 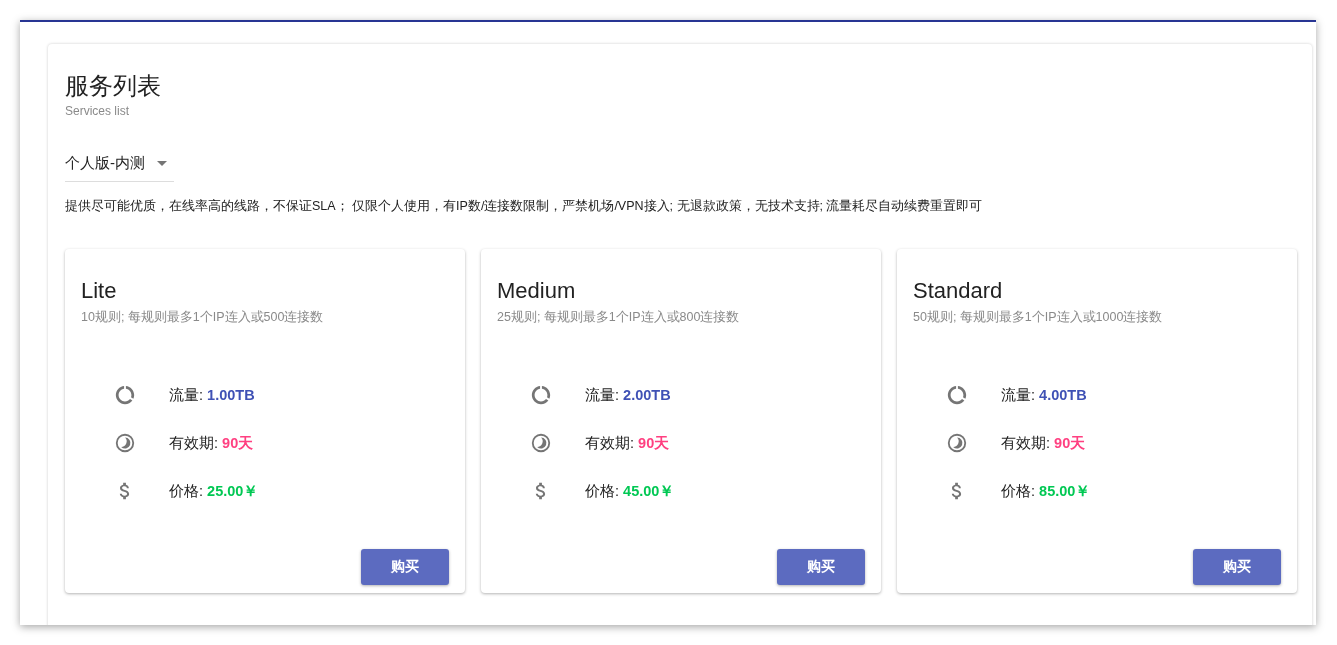 What do you see at coordinates (99, 291) in the screenshot?
I see `plan-name: Lite` at bounding box center [99, 291].